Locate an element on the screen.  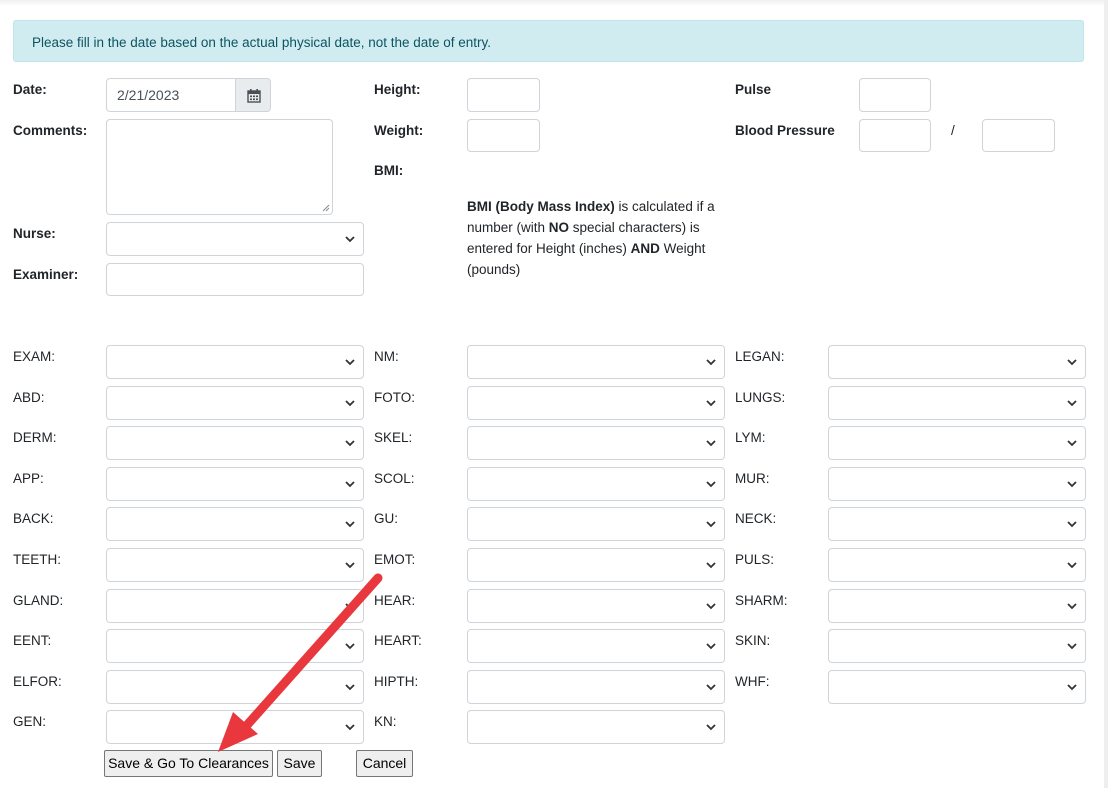
lungs-label: LUNGS: is located at coordinates (760, 397).